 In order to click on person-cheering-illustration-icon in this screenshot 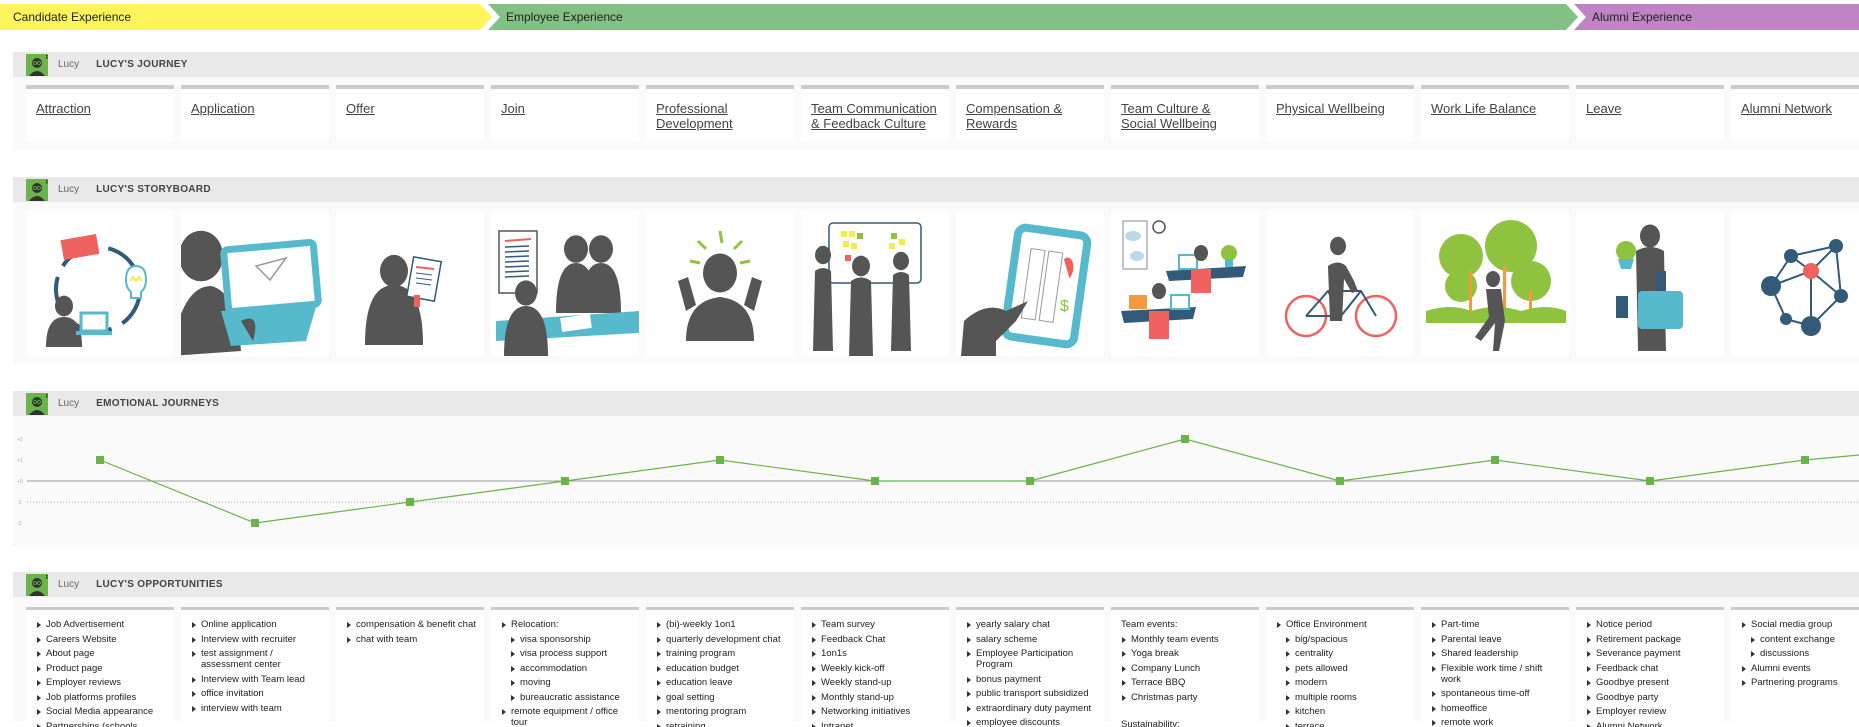, I will do `click(720, 283)`.